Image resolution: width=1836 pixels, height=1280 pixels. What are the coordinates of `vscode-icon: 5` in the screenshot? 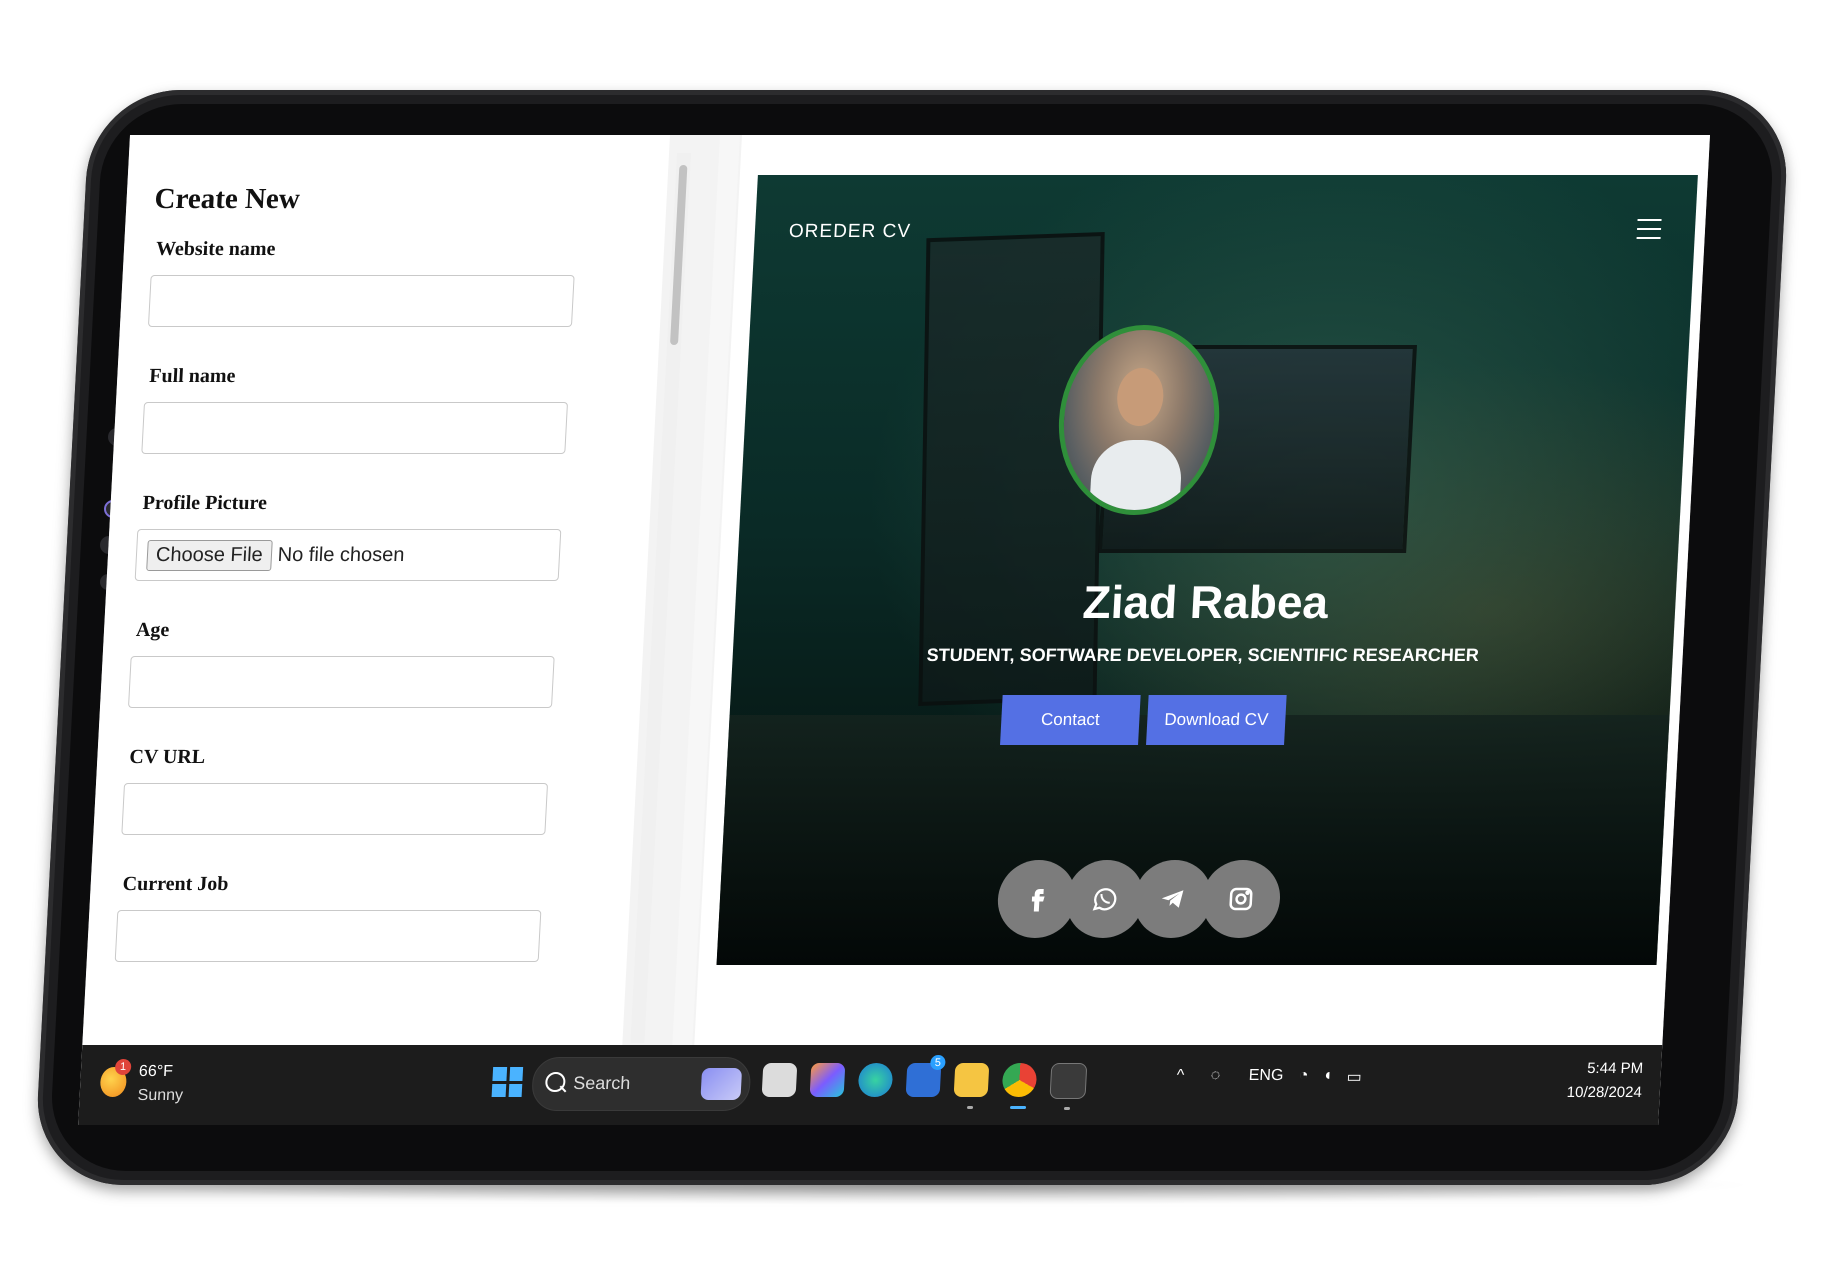 It's located at (925, 1076).